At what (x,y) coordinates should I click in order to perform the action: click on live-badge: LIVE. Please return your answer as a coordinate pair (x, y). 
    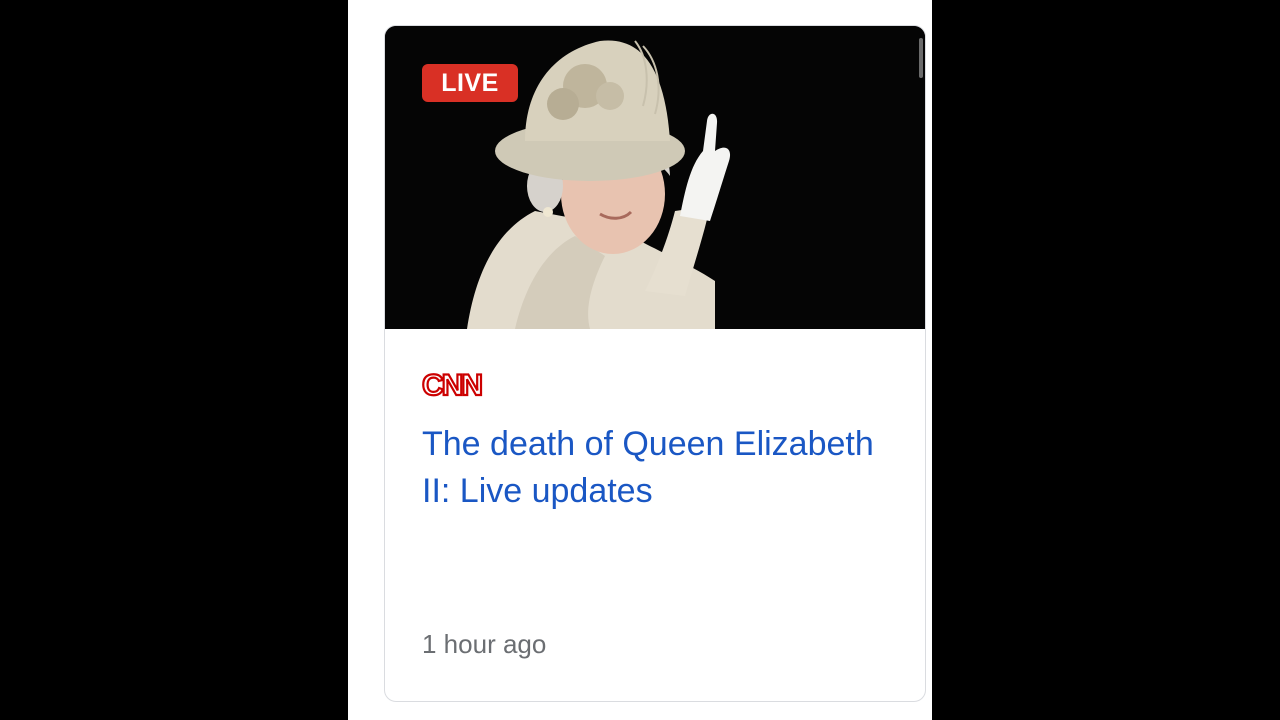
    Looking at the image, I should click on (470, 83).